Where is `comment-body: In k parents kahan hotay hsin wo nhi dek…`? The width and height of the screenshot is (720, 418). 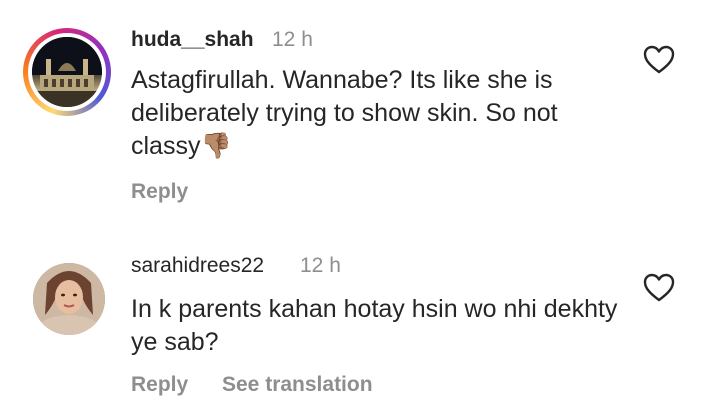 comment-body: In k parents kahan hotay hsin wo nhi dek… is located at coordinates (374, 325).